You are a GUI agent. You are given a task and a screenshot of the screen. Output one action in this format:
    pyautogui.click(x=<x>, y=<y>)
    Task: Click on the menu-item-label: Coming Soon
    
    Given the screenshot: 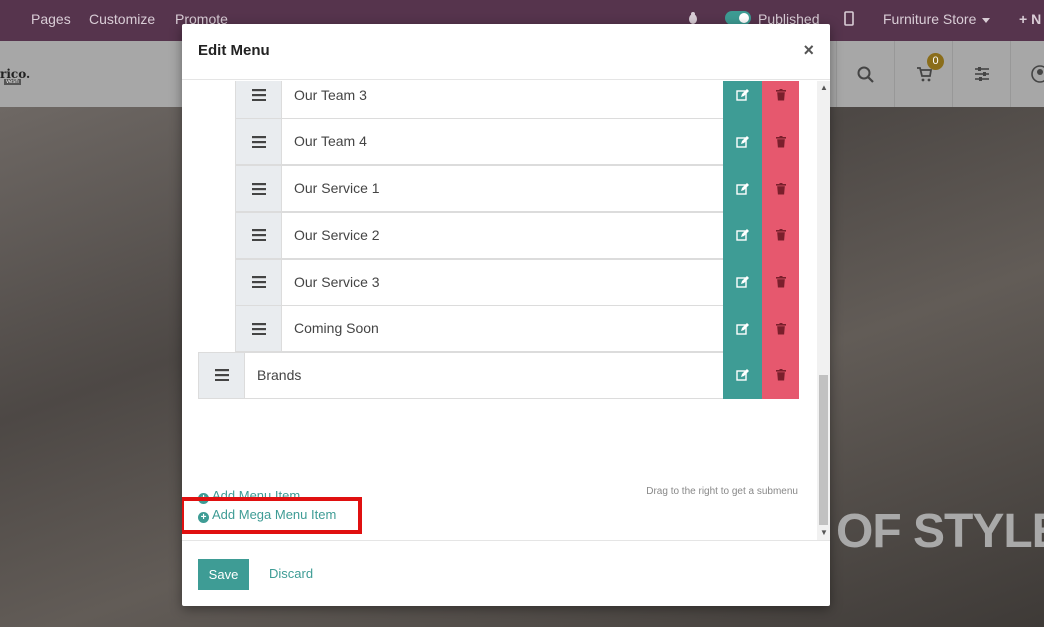 What is the action you would take?
    pyautogui.click(x=336, y=328)
    